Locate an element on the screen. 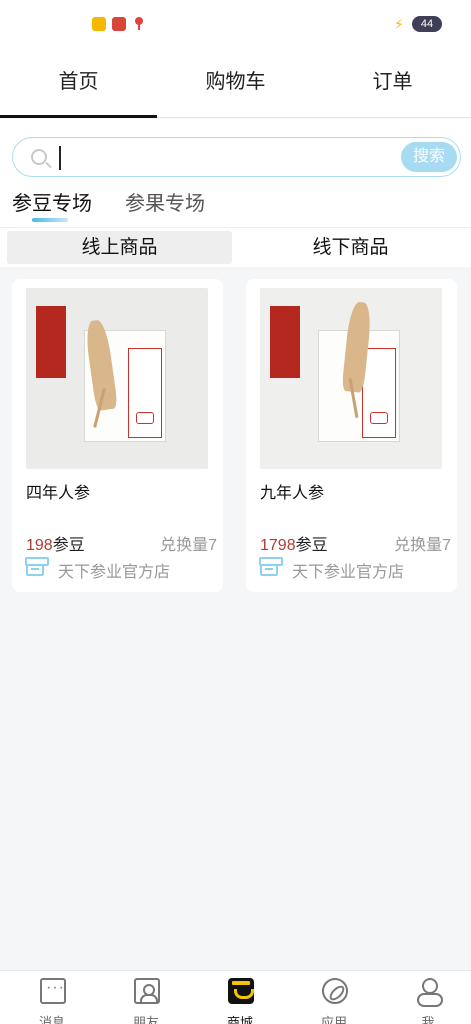 The width and height of the screenshot is (471, 1024). app-notification-icon is located at coordinates (119, 24).